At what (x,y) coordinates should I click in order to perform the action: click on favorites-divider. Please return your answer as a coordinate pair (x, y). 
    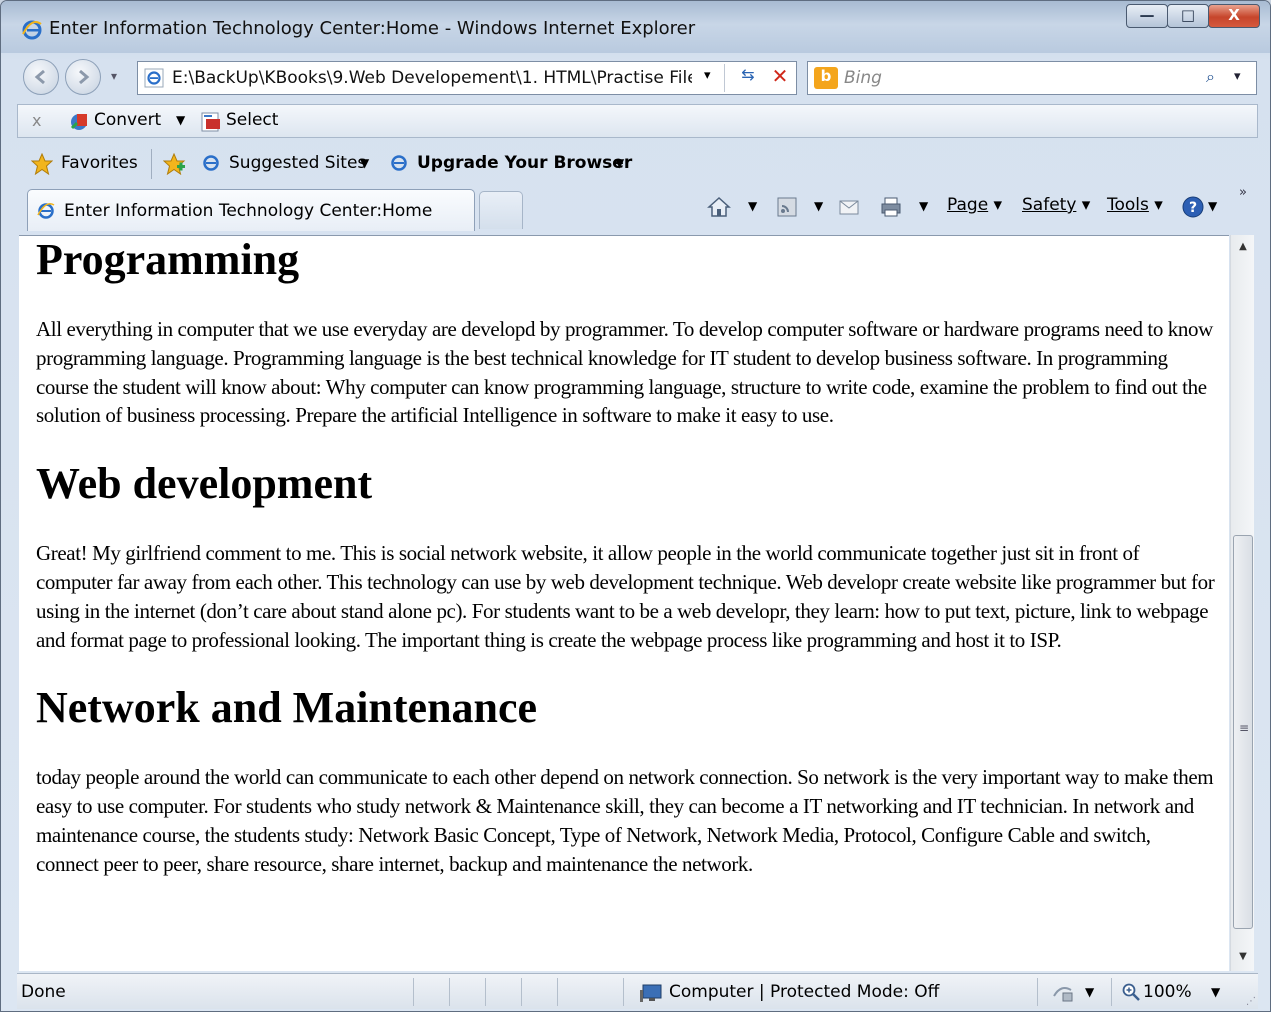
    Looking at the image, I should click on (151, 164).